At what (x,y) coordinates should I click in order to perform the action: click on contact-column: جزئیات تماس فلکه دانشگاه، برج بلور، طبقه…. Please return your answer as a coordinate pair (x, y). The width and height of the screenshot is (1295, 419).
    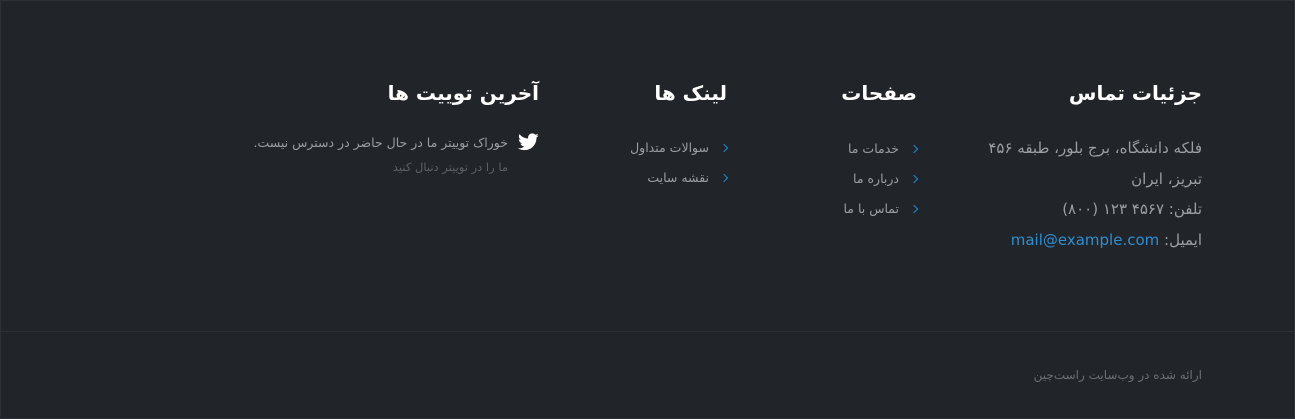
    Looking at the image, I should click on (1082, 167).